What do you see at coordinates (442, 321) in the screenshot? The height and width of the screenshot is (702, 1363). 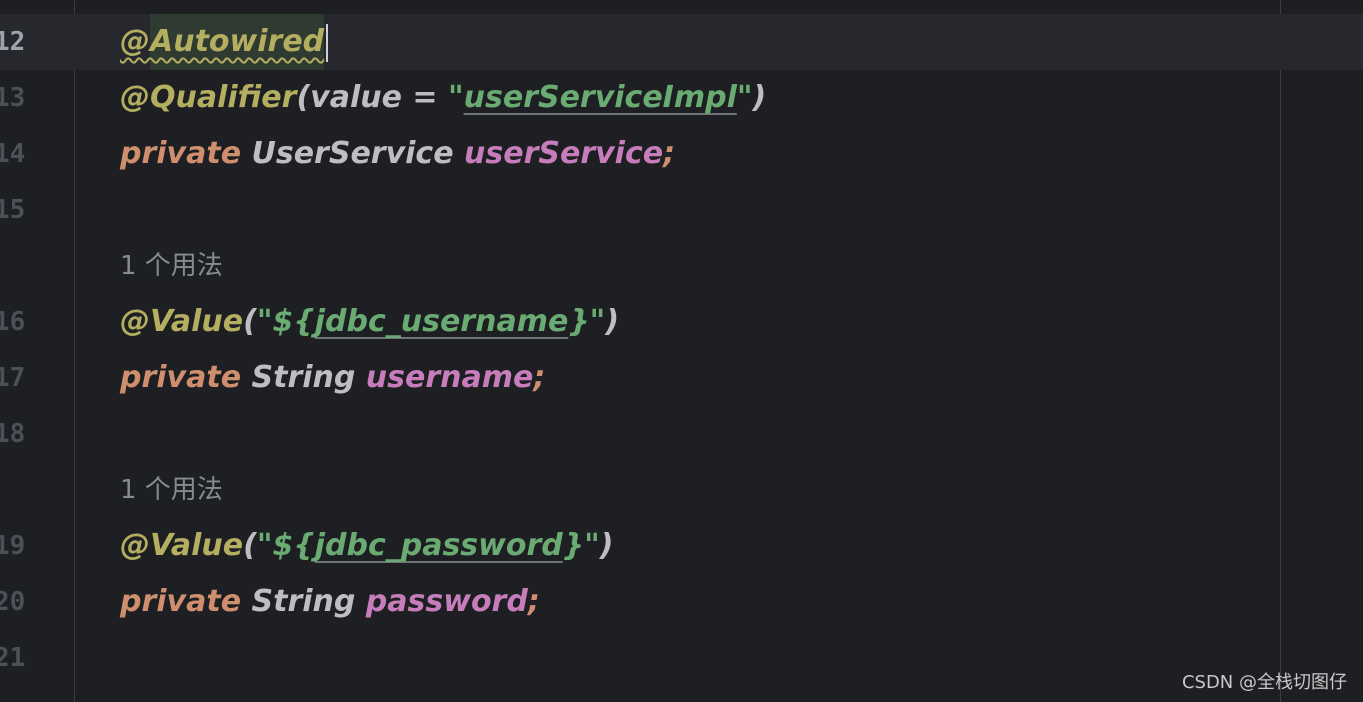 I see `property-reference: jdbc_username` at bounding box center [442, 321].